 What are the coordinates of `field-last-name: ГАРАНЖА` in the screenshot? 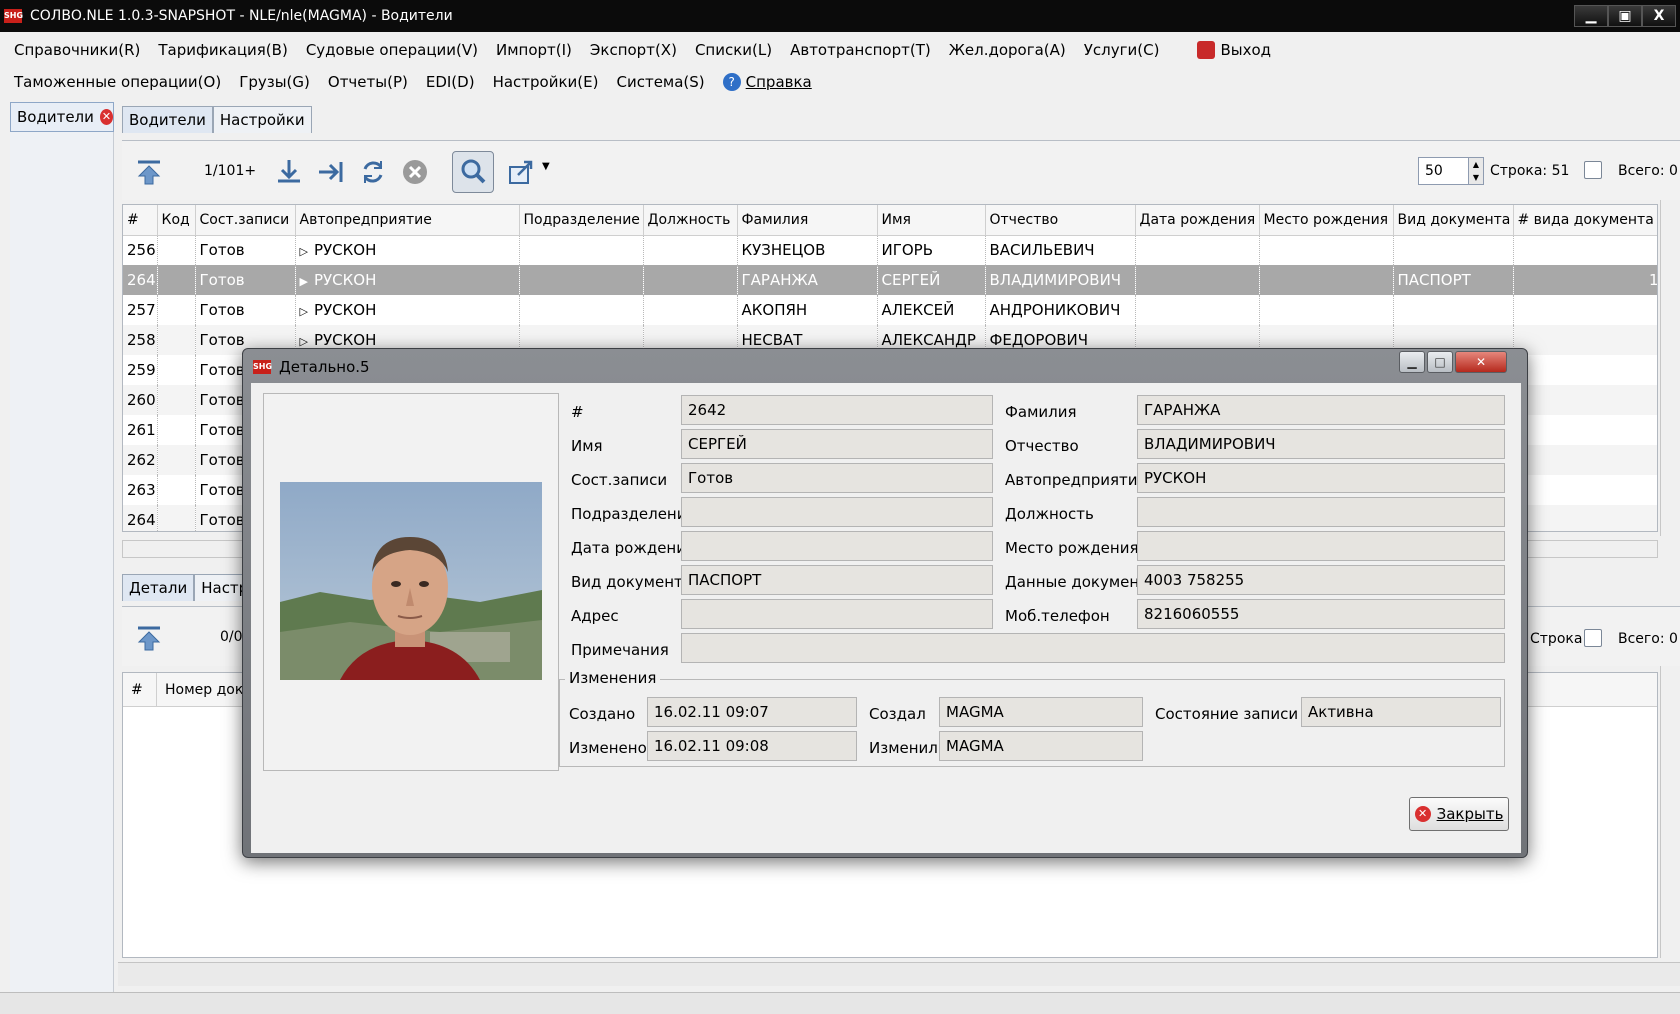 It's located at (1321, 410).